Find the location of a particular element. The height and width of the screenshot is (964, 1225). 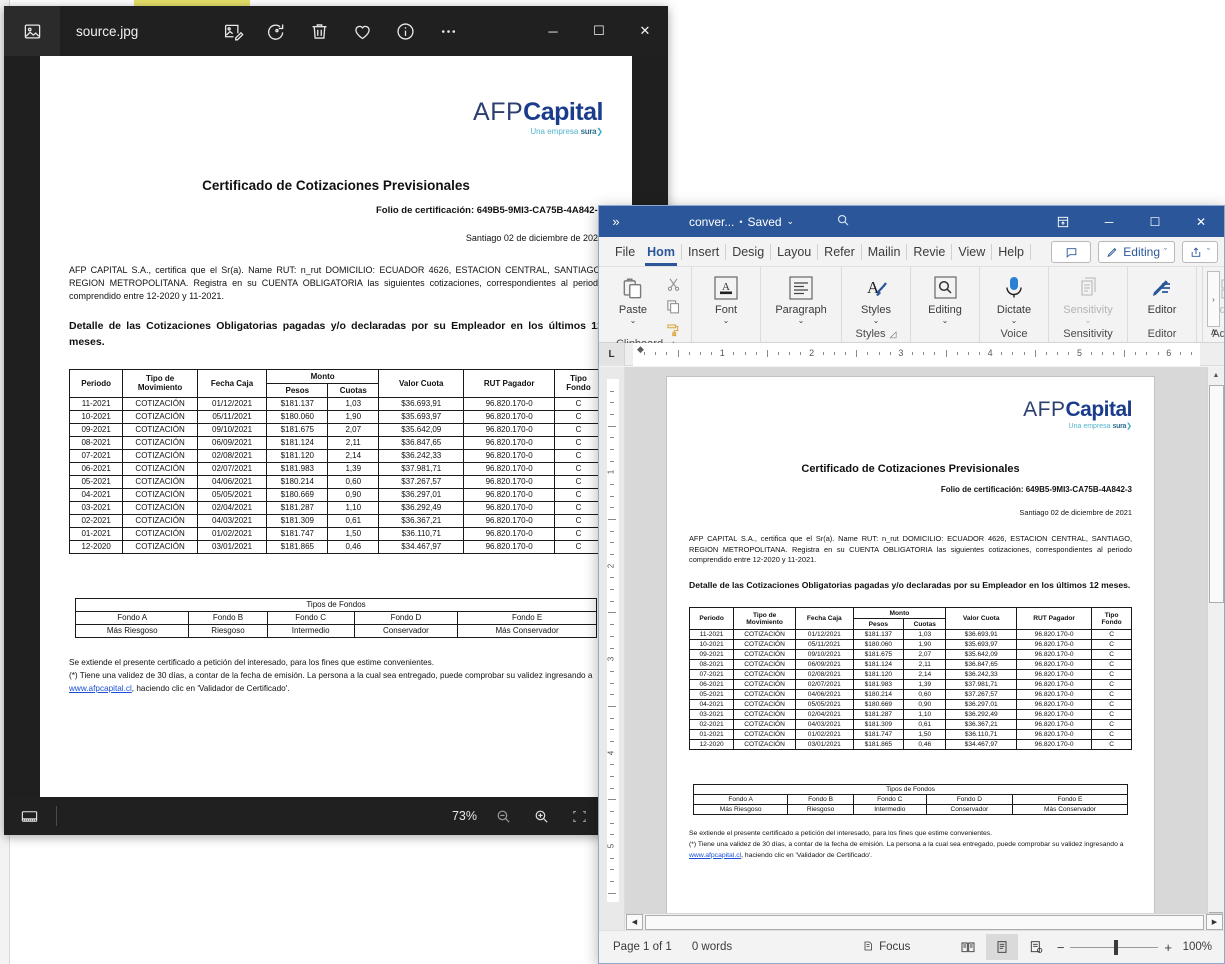

table-cell: C is located at coordinates (1111, 725).